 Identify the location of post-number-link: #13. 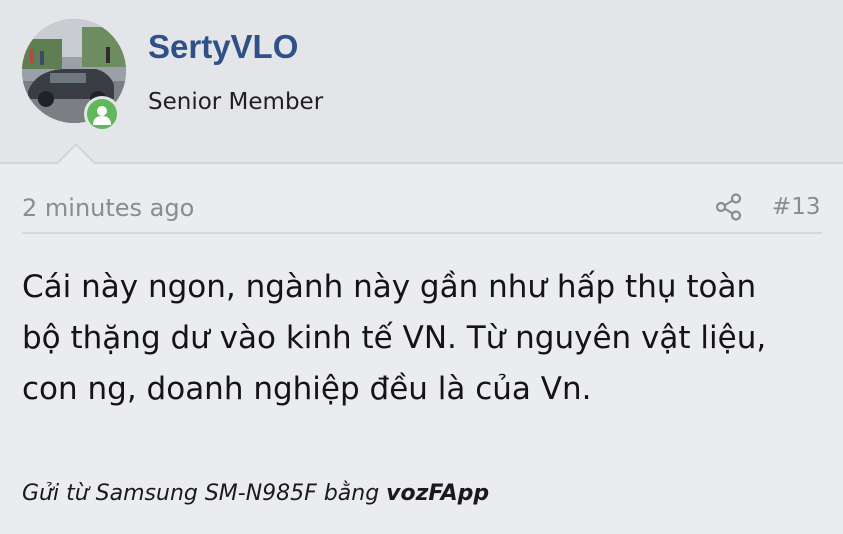
(796, 207).